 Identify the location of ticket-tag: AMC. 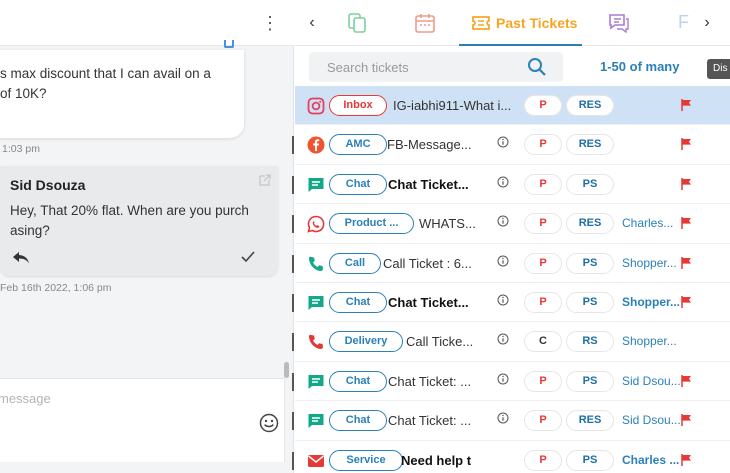
(358, 145).